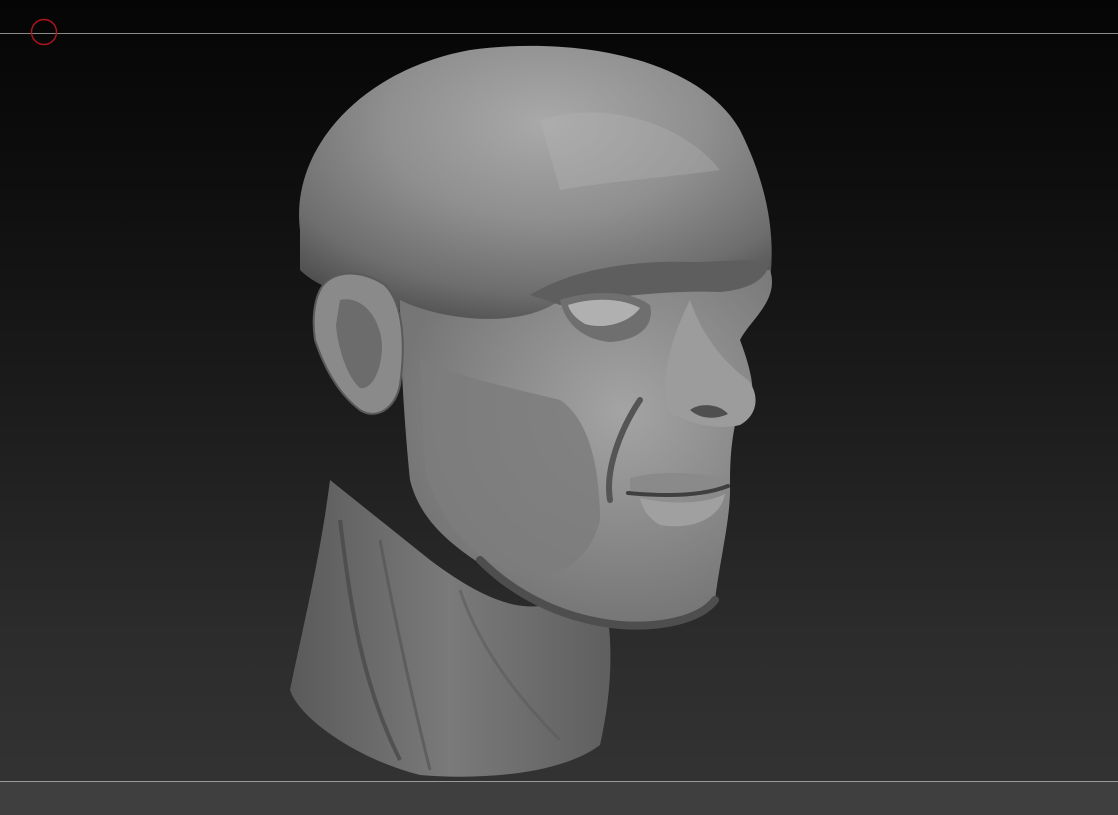  I want to click on bottom-tray, so click(559, 798).